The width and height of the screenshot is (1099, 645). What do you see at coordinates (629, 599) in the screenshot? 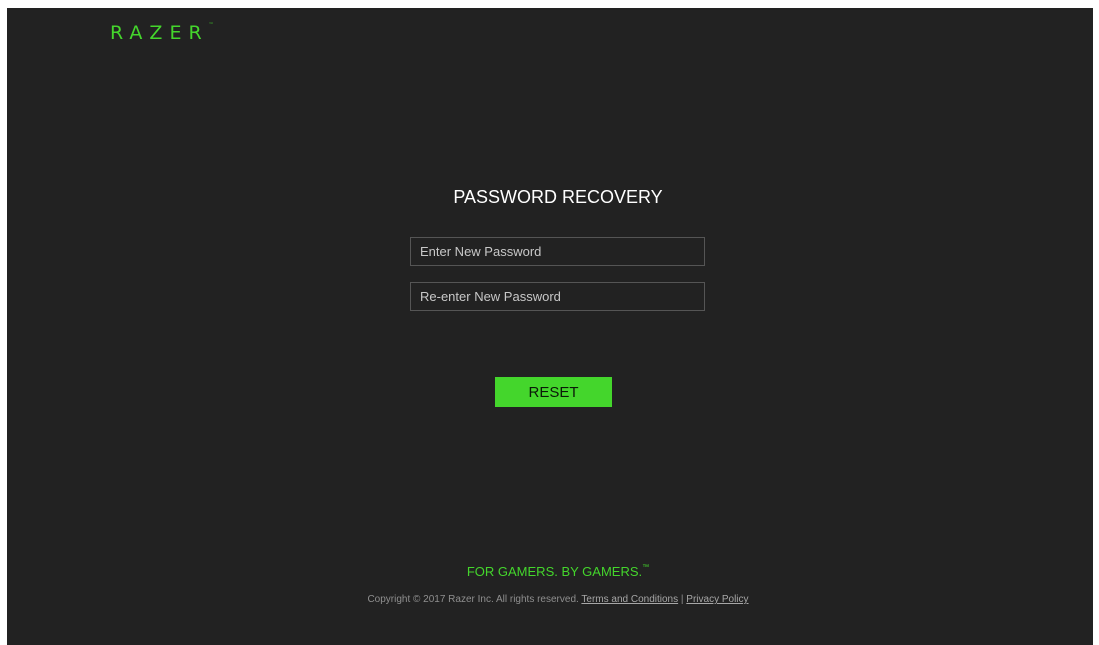
I see `terms-link: Terms and Conditions` at bounding box center [629, 599].